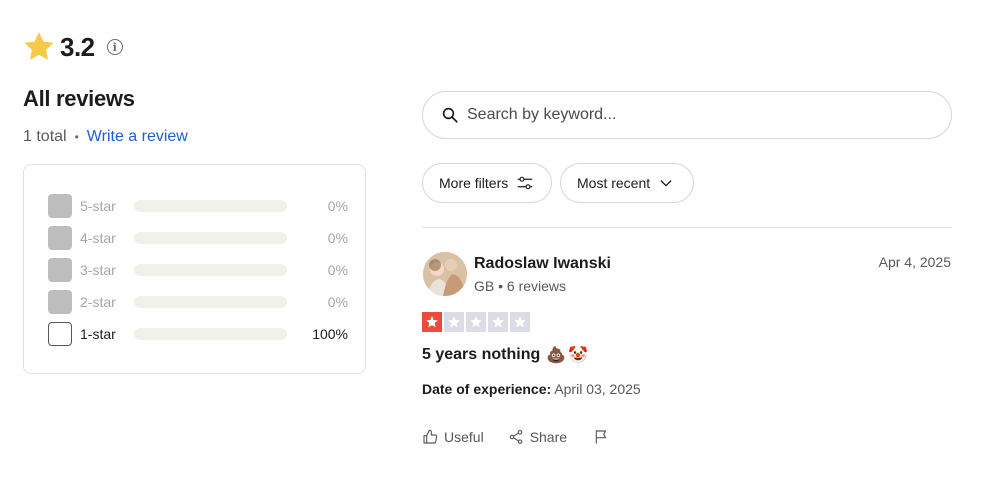  I want to click on more-filters-button: More filters, so click(487, 183).